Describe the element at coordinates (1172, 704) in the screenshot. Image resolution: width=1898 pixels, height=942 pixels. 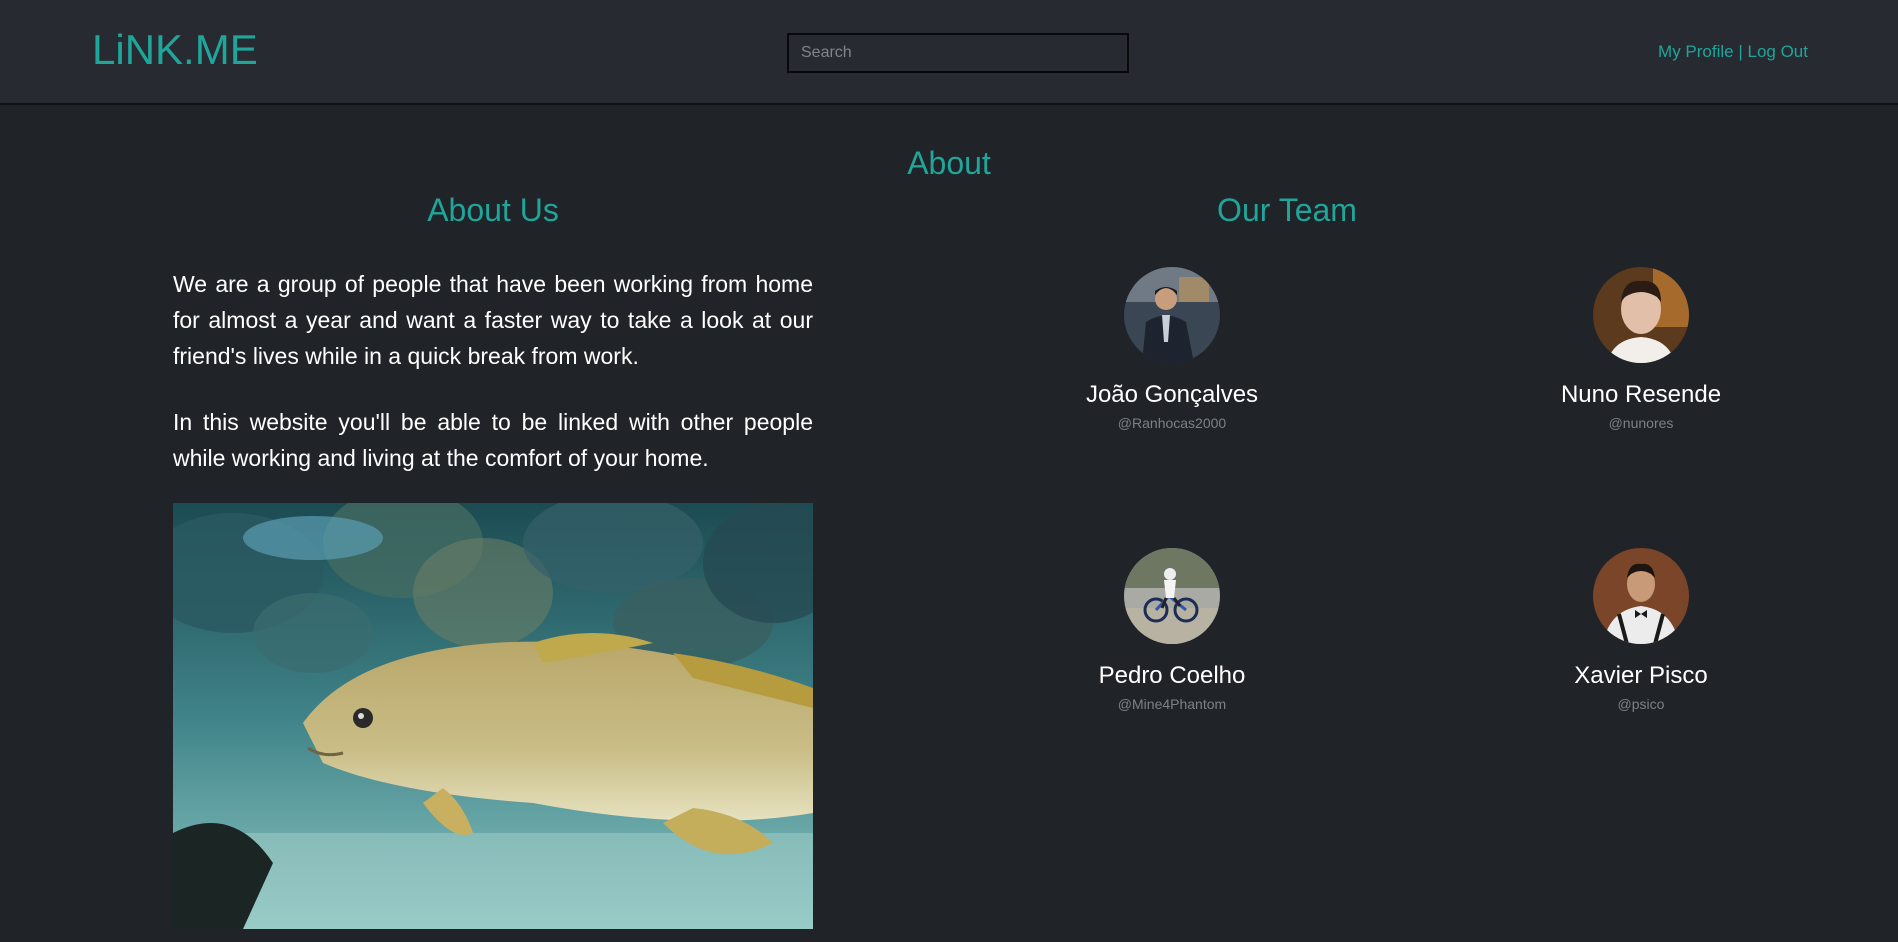
I see `member-handle: @Mine4Phantom` at that location.